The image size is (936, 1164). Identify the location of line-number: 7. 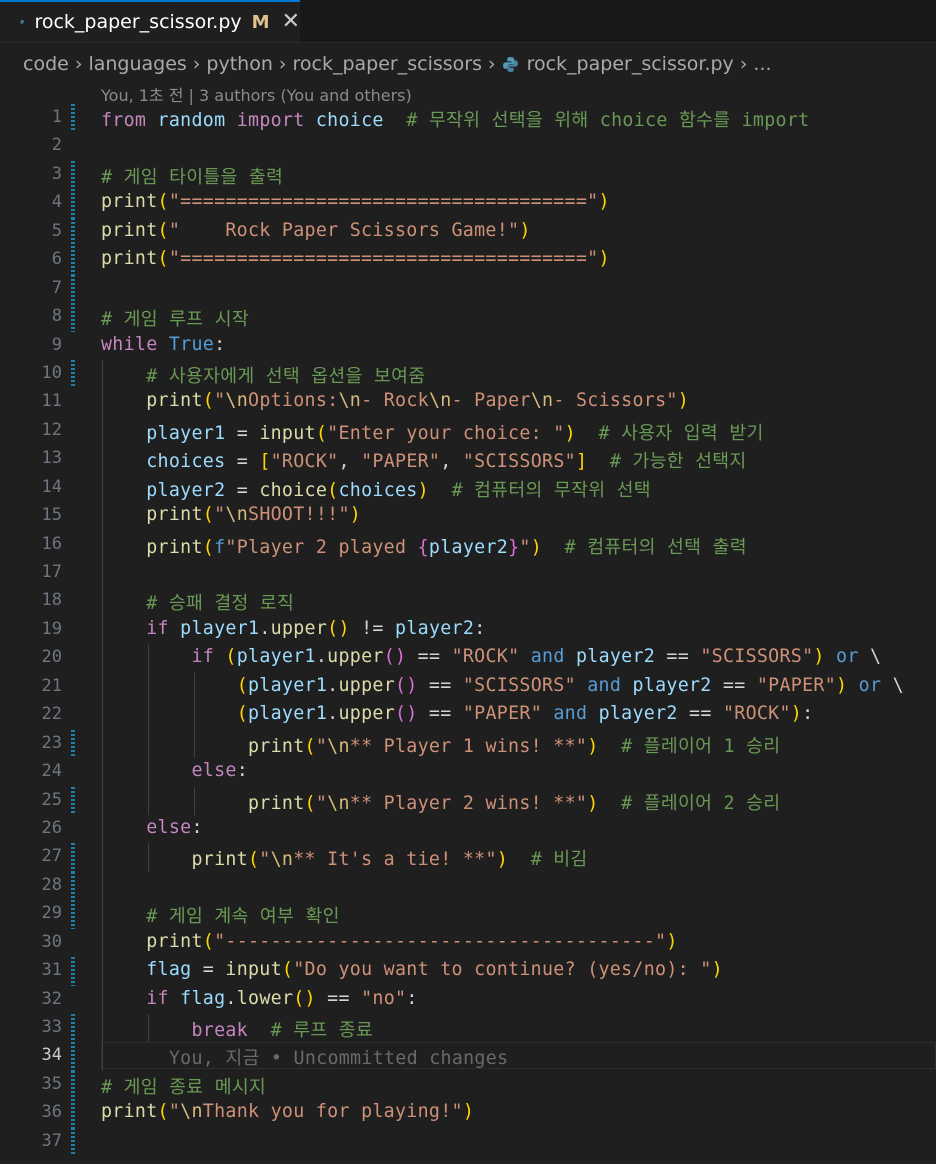
(56, 287).